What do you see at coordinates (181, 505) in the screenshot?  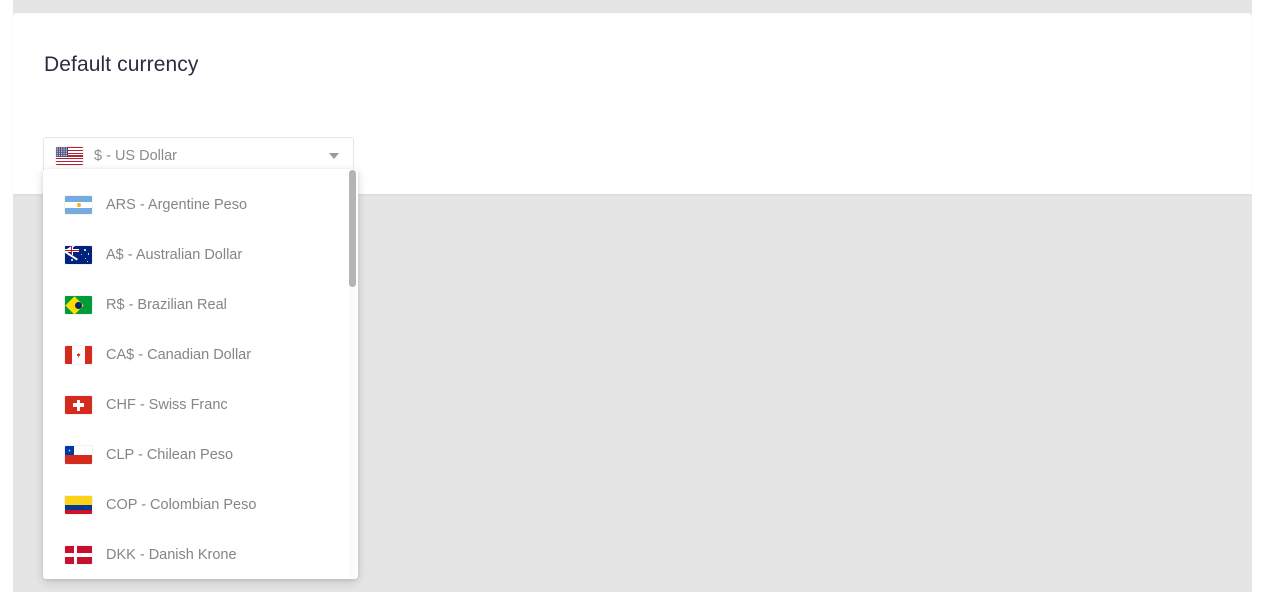 I see `list-item-label: COP - Colombian Peso` at bounding box center [181, 505].